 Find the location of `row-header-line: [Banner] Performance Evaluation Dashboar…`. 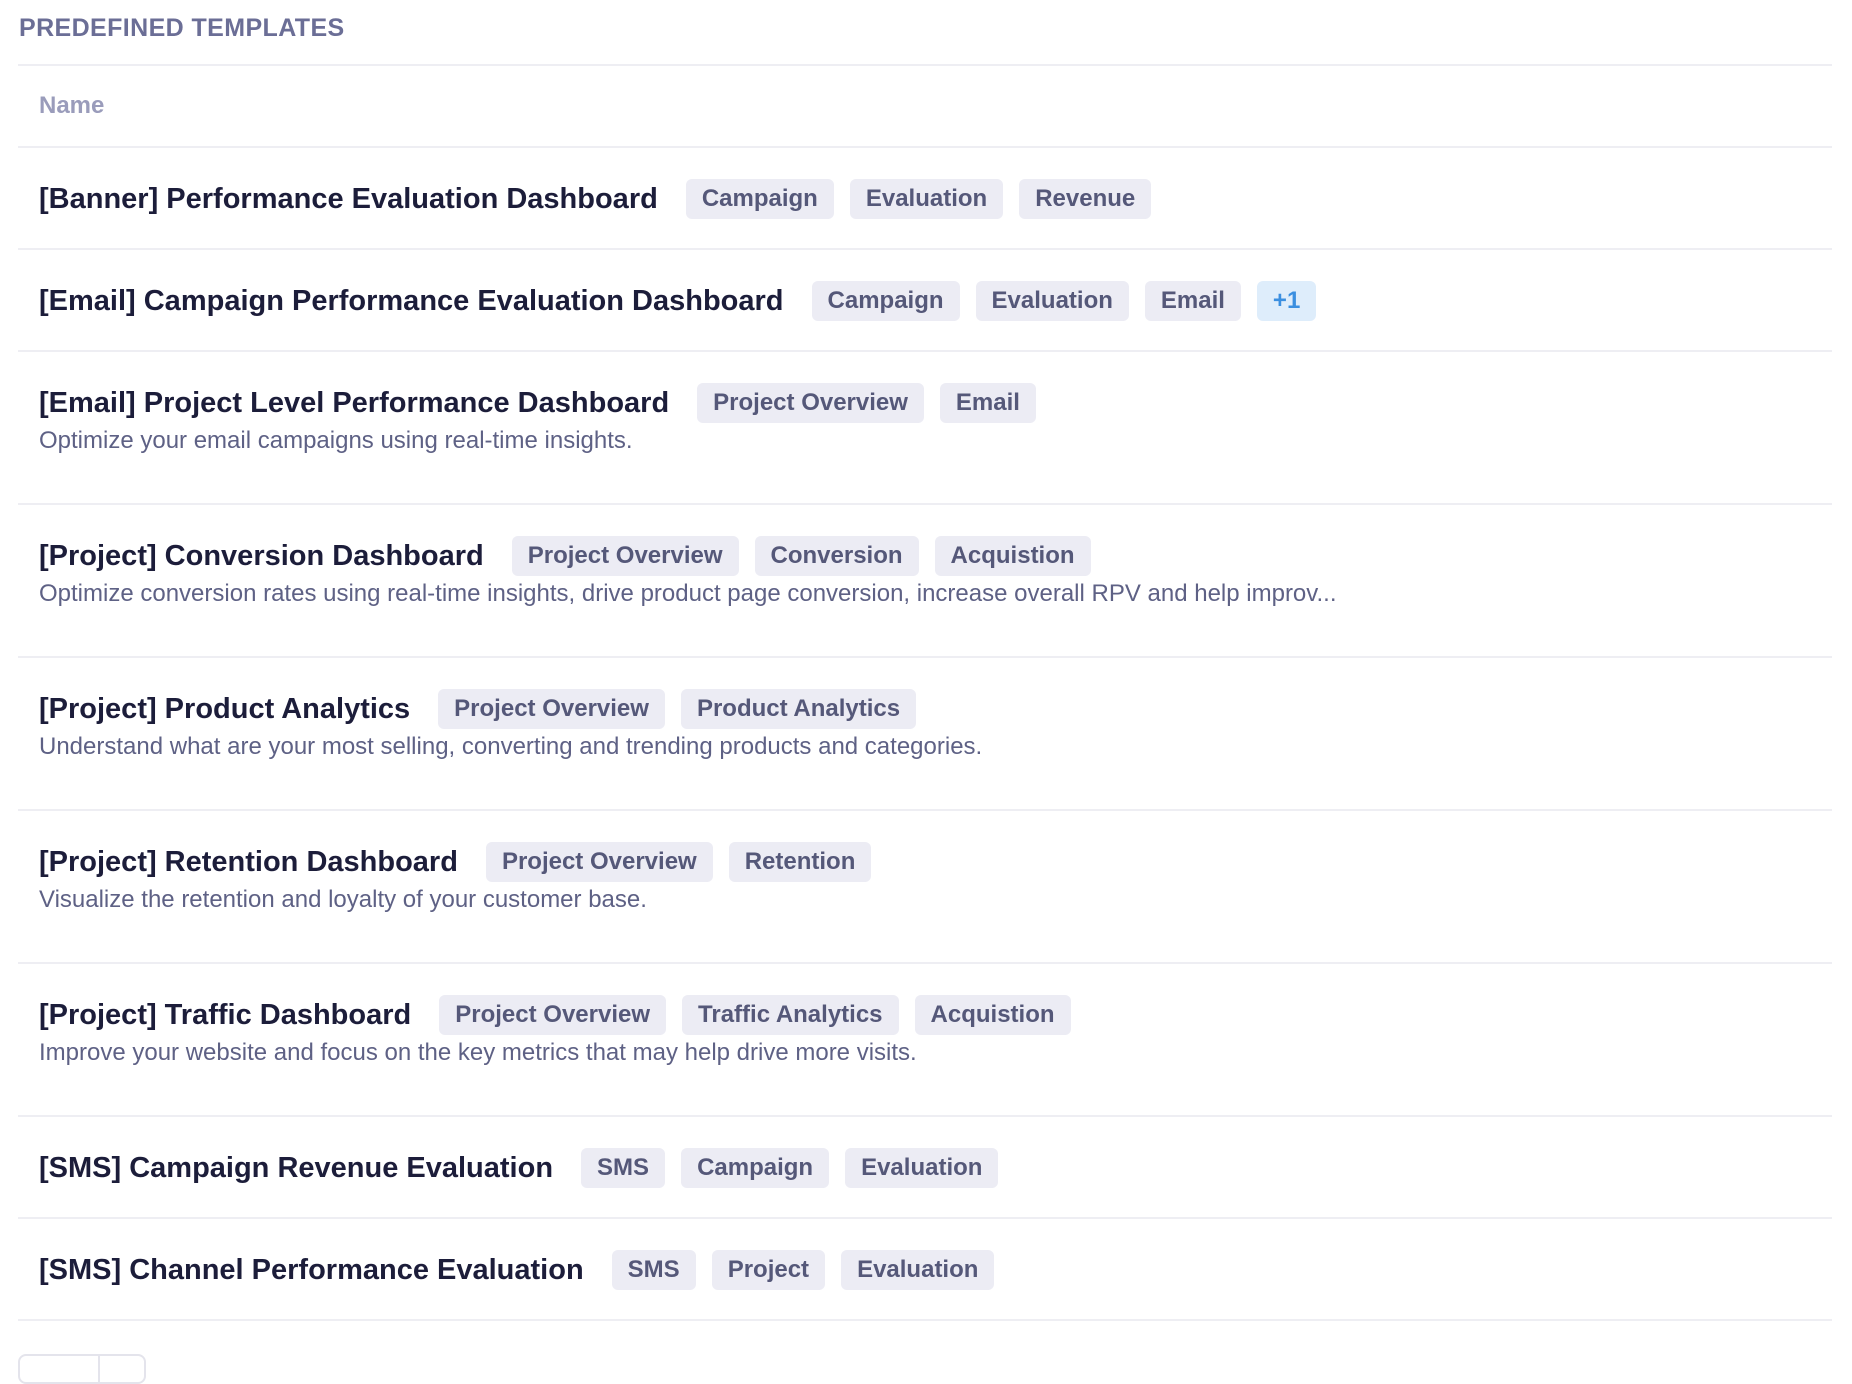

row-header-line: [Banner] Performance Evaluation Dashboar… is located at coordinates (935, 199).